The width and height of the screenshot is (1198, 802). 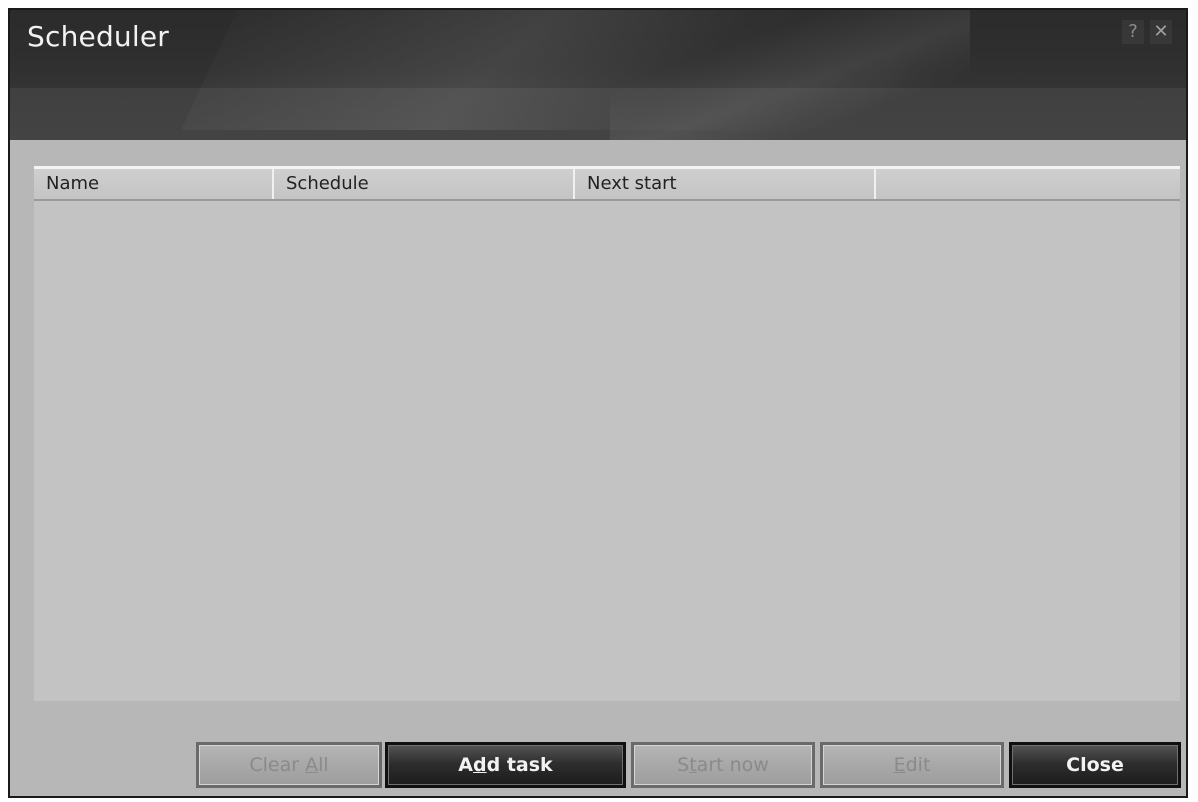 I want to click on start-now-label-post: art now, so click(x=732, y=765).